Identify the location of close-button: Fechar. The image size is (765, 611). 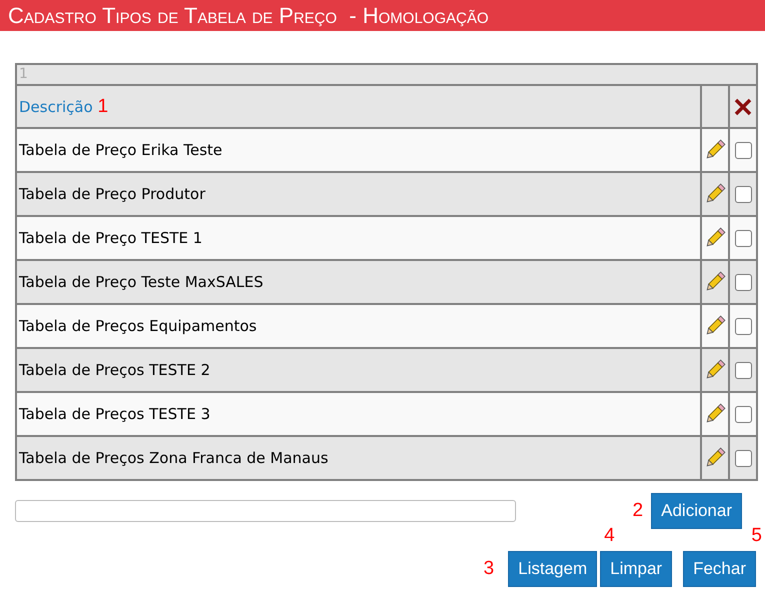
(719, 569).